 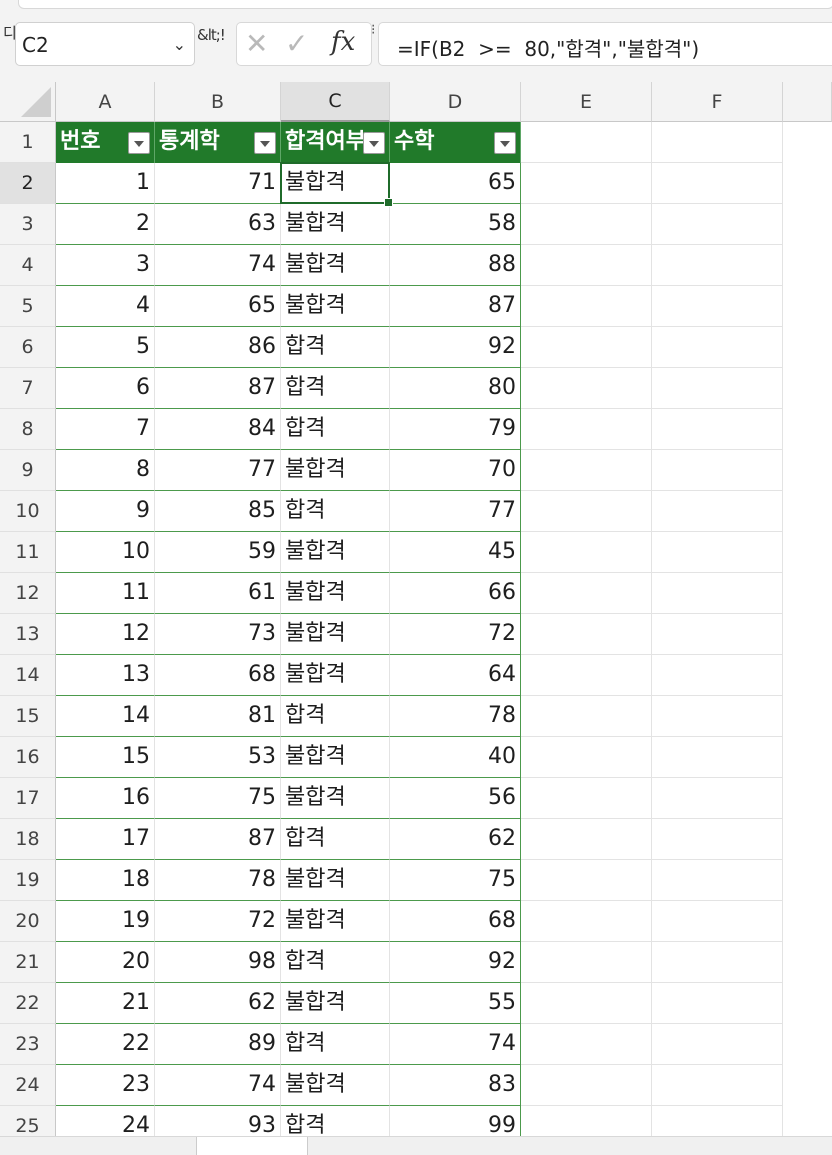 I want to click on table-cell: 6, so click(x=105, y=388).